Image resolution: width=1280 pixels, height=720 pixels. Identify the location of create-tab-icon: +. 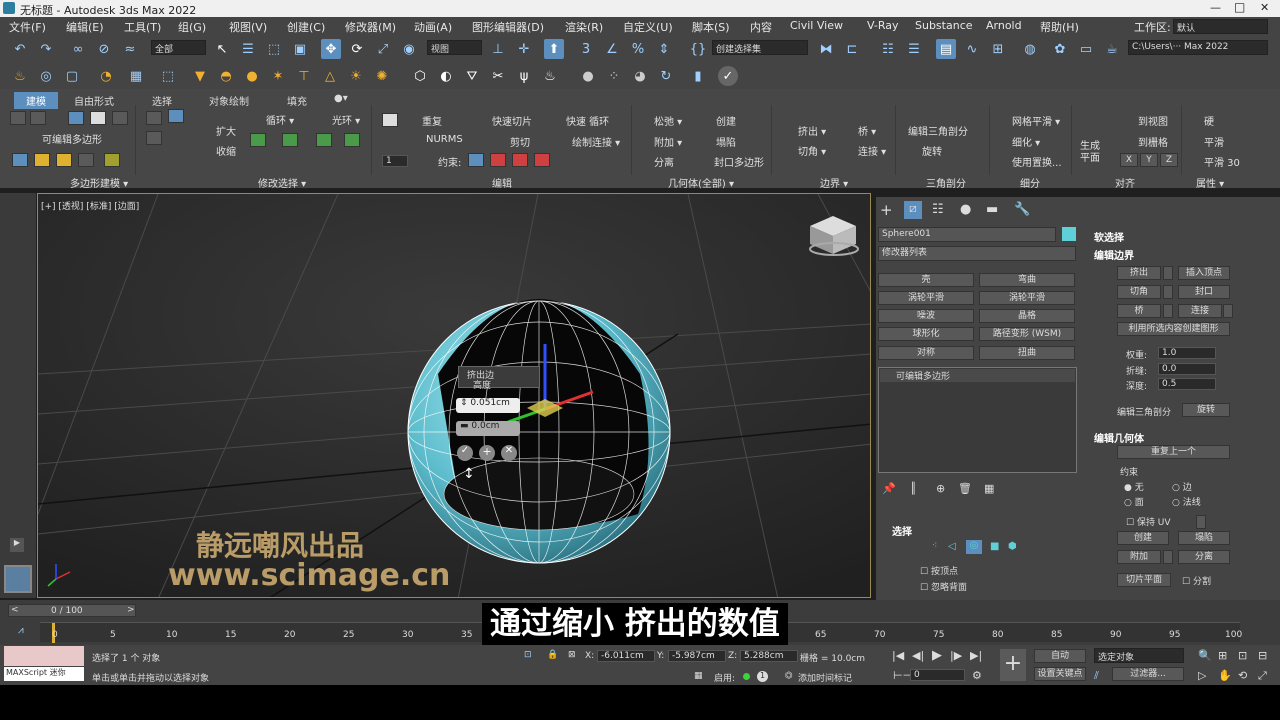
(886, 210).